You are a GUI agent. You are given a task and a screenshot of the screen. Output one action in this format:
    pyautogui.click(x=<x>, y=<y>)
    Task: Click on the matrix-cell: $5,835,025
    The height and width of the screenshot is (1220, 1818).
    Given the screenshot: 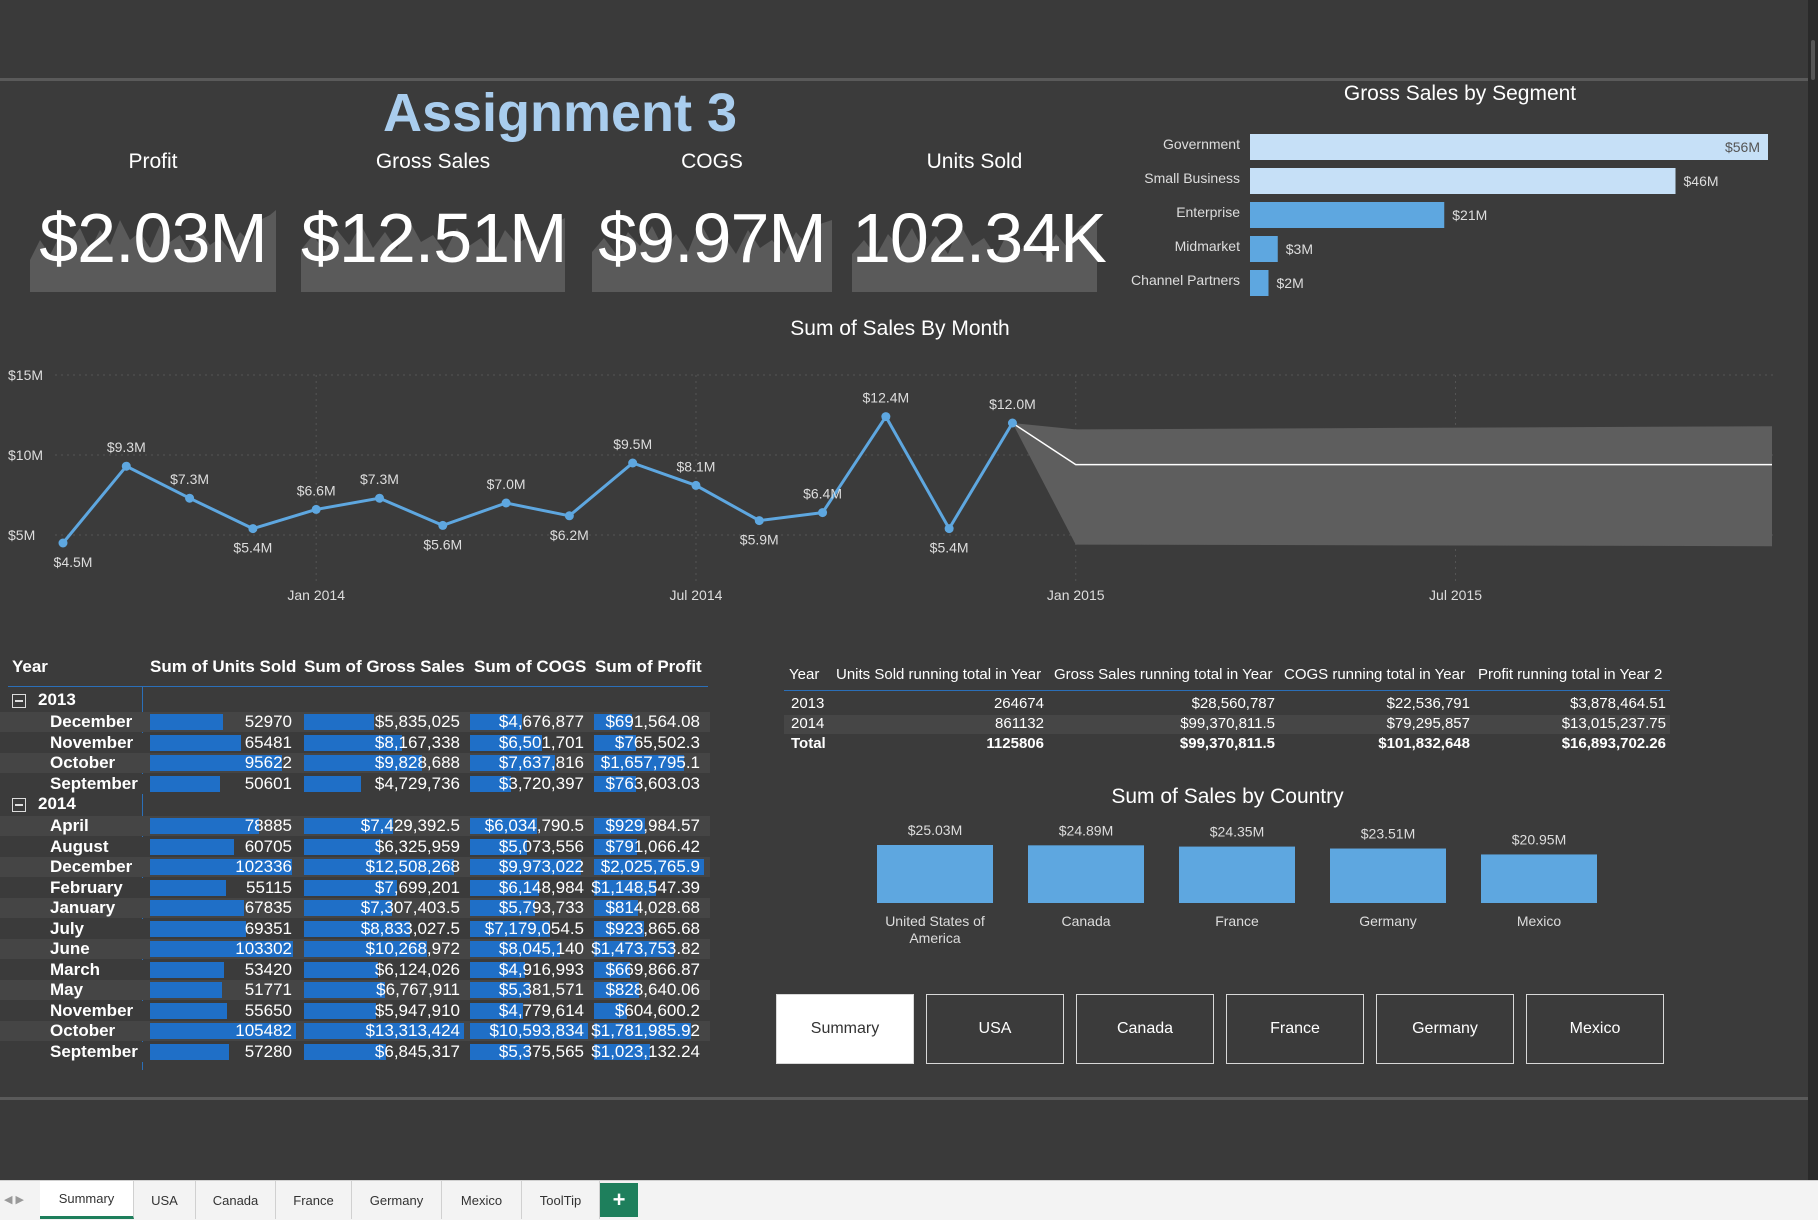 What is the action you would take?
    pyautogui.click(x=384, y=721)
    